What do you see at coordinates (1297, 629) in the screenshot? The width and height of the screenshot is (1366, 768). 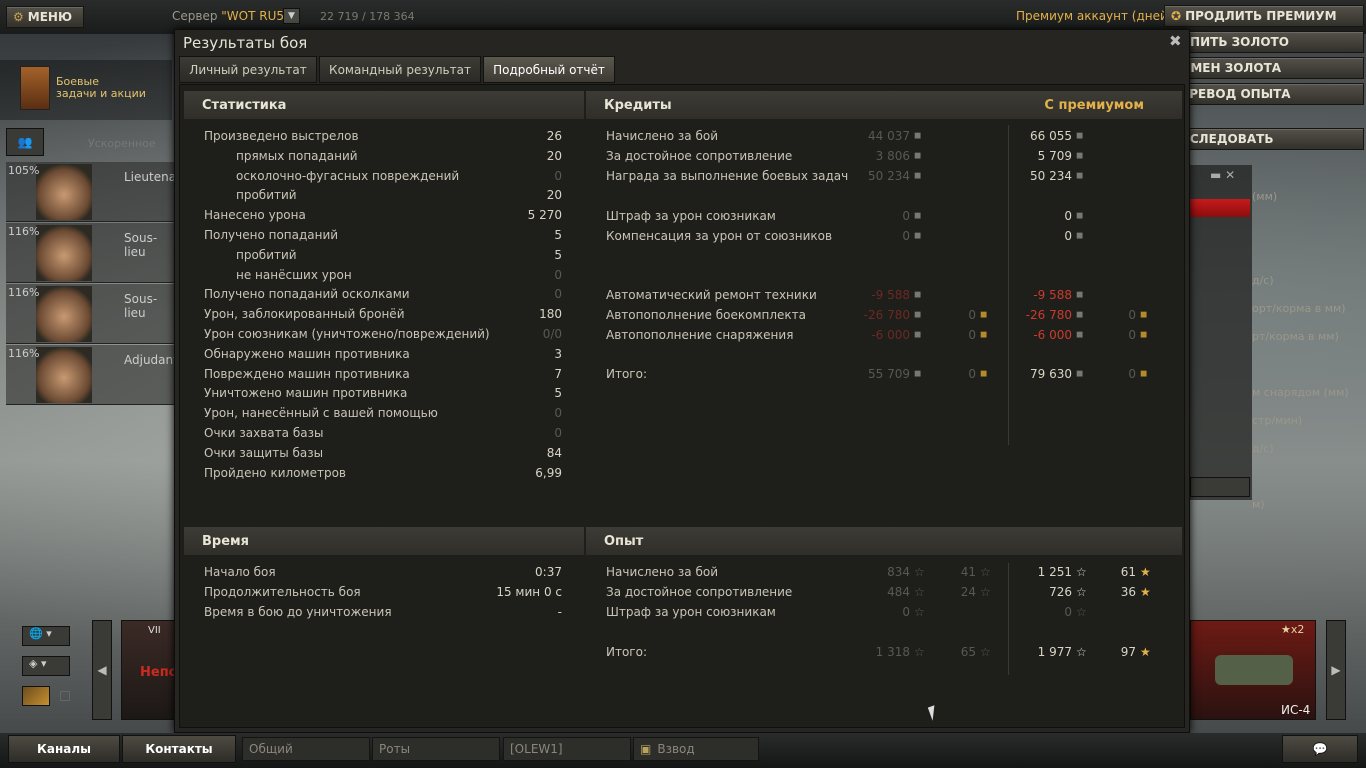 I see `bonus-text: x2` at bounding box center [1297, 629].